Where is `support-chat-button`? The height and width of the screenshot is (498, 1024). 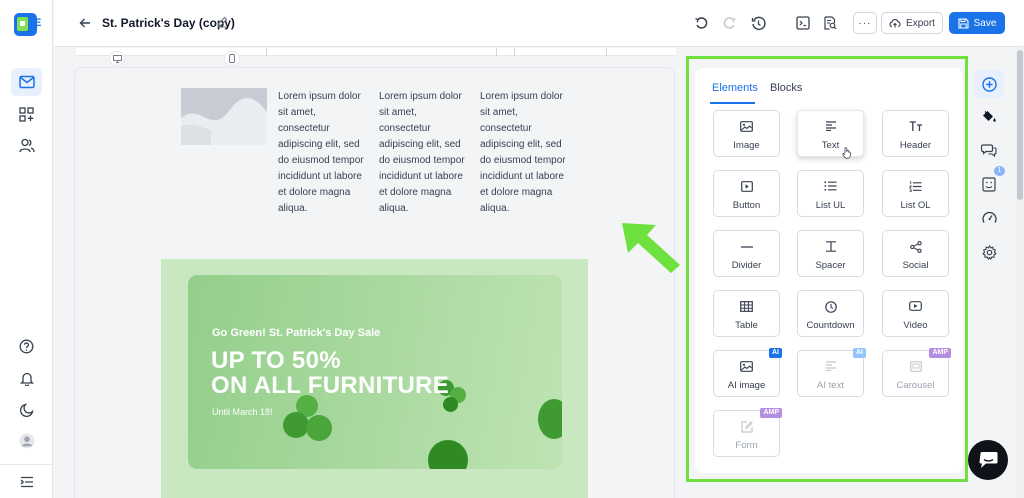 support-chat-button is located at coordinates (988, 460).